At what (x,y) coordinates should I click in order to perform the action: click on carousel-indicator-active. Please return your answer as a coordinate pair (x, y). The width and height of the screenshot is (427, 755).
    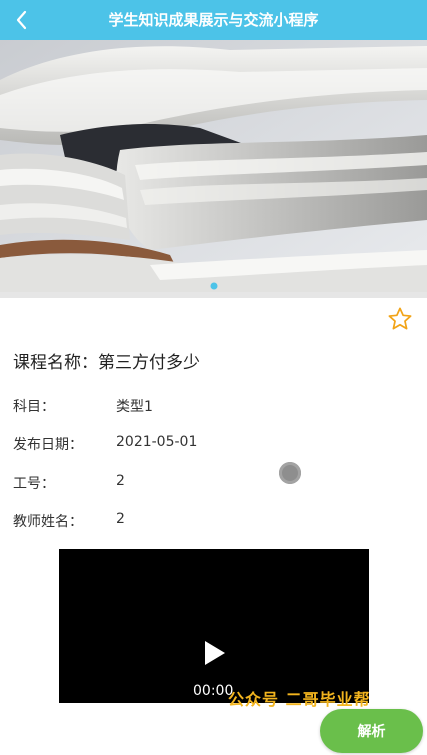
    Looking at the image, I should click on (214, 286).